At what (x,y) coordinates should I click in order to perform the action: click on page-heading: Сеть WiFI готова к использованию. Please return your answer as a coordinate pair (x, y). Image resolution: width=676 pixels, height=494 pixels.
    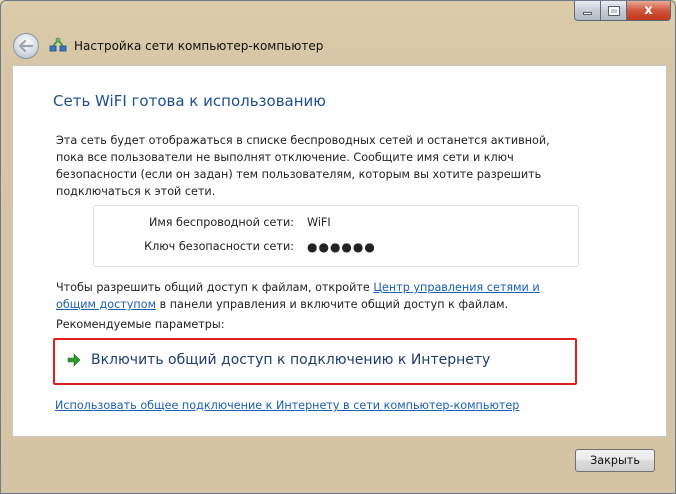
    Looking at the image, I should click on (189, 101).